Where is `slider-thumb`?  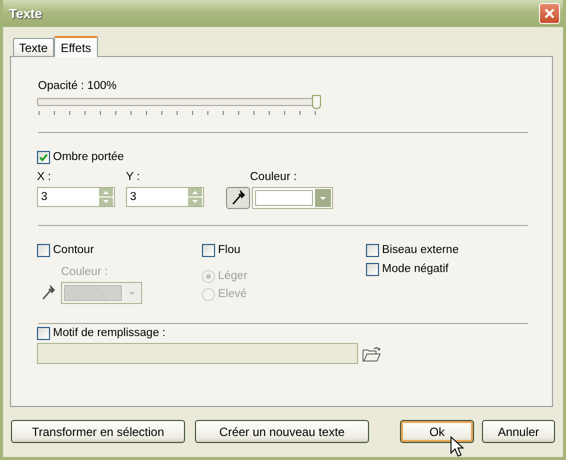
slider-thumb is located at coordinates (316, 102).